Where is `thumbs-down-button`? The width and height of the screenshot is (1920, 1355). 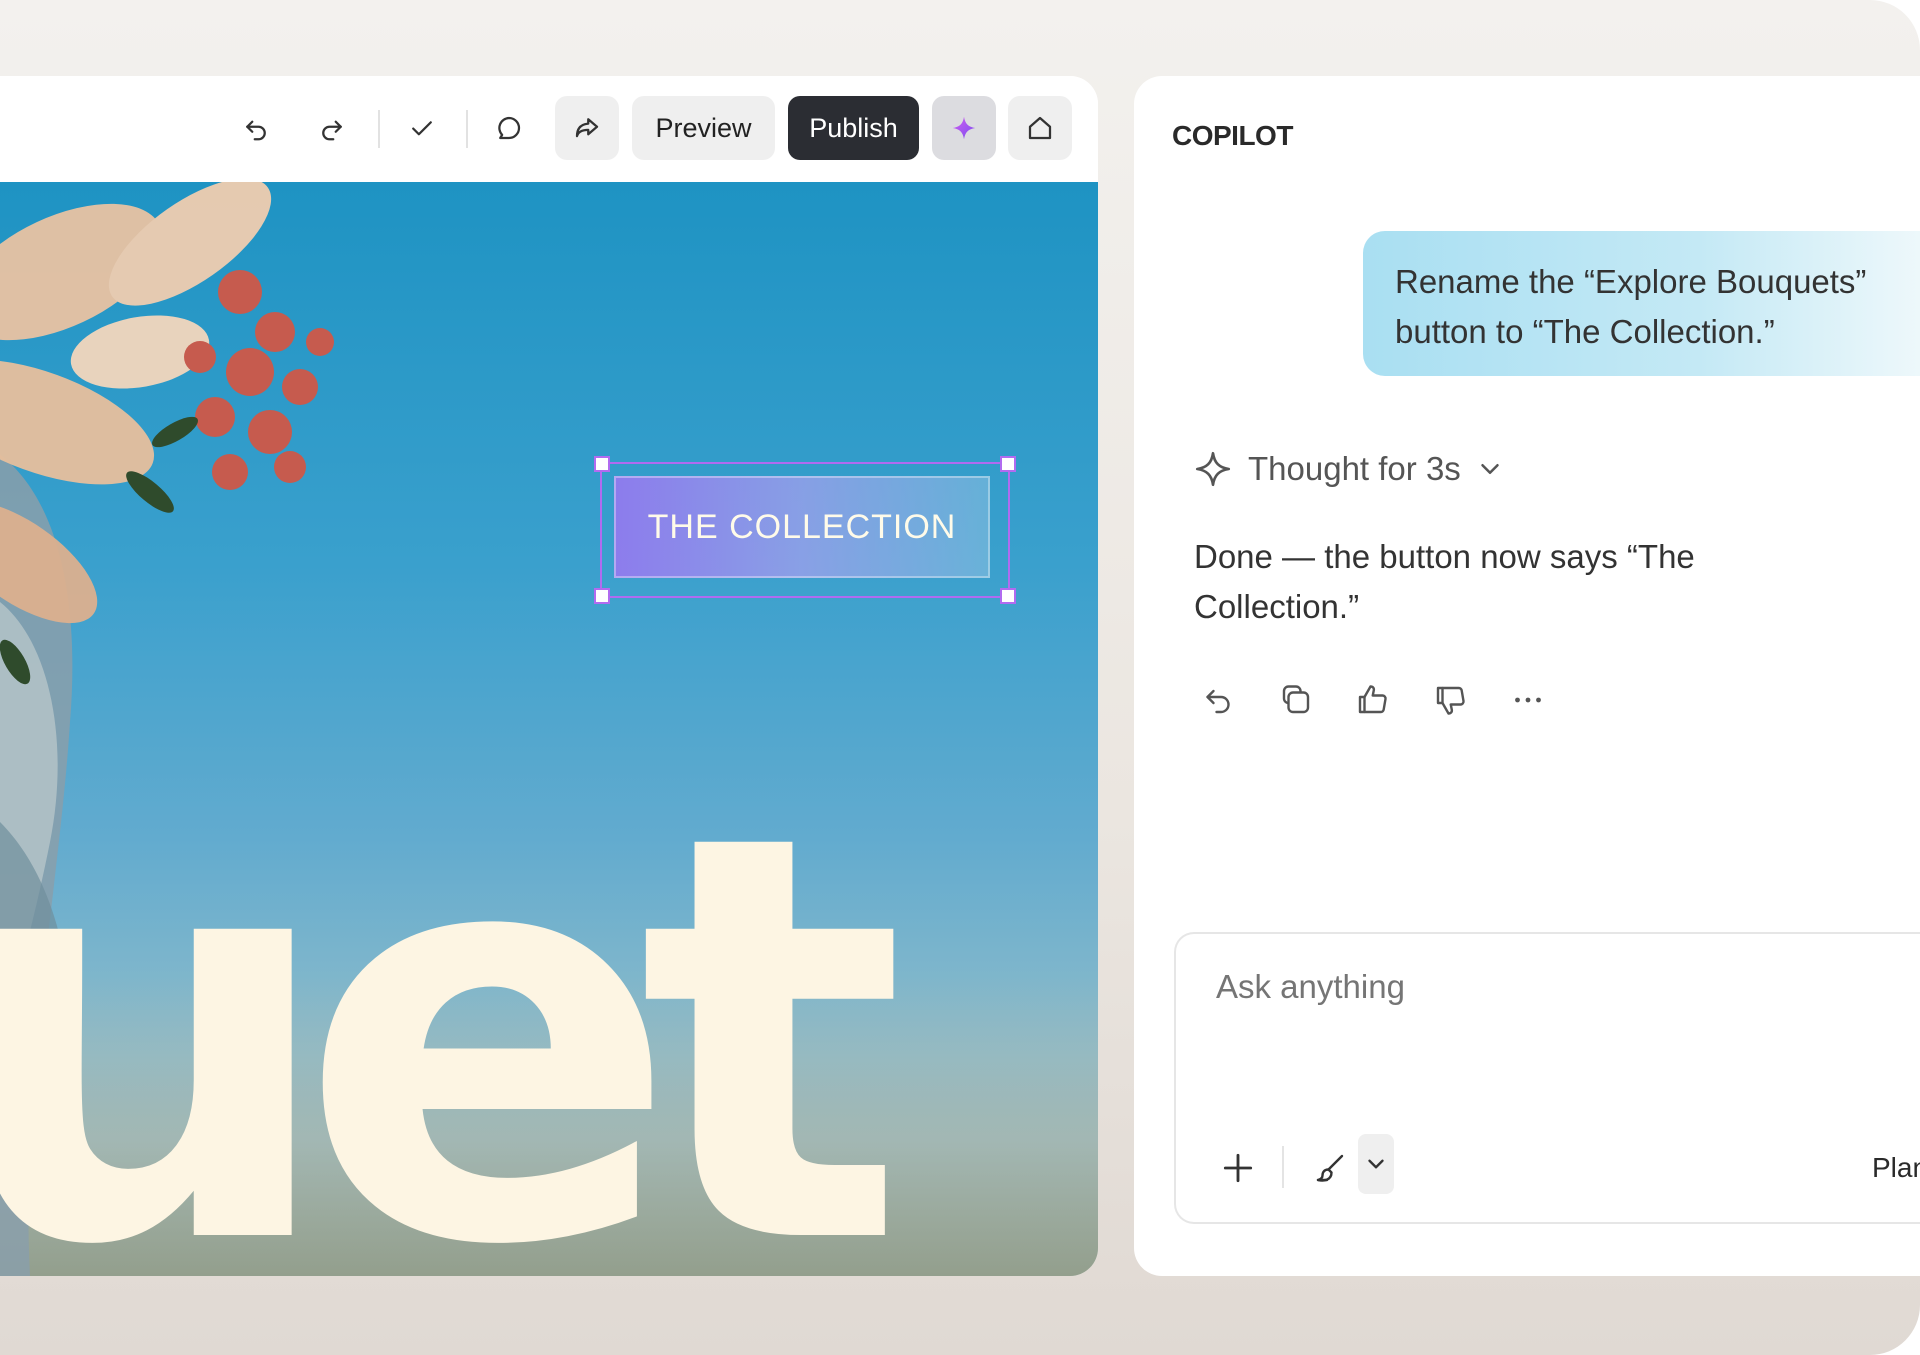 thumbs-down-button is located at coordinates (1450, 700).